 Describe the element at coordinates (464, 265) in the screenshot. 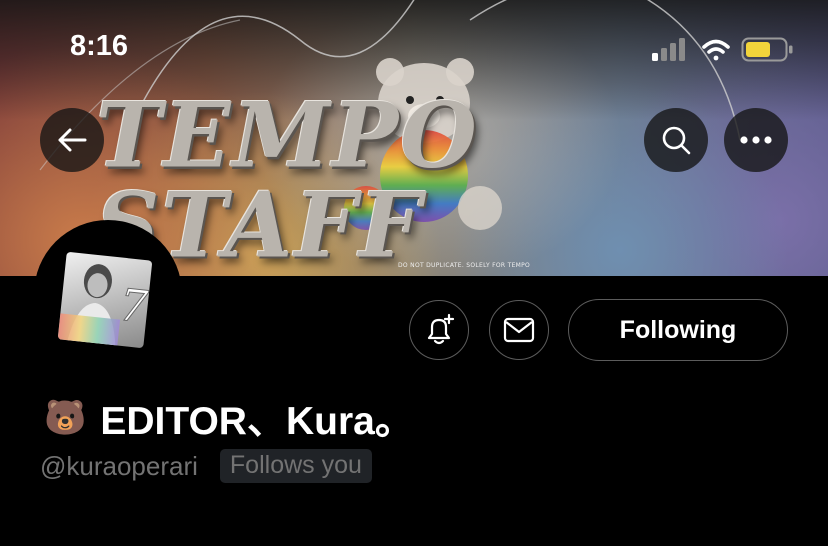

I see `banner-notice: DO NOT DUPLICATE. SOLELY FOR TEMPO` at that location.